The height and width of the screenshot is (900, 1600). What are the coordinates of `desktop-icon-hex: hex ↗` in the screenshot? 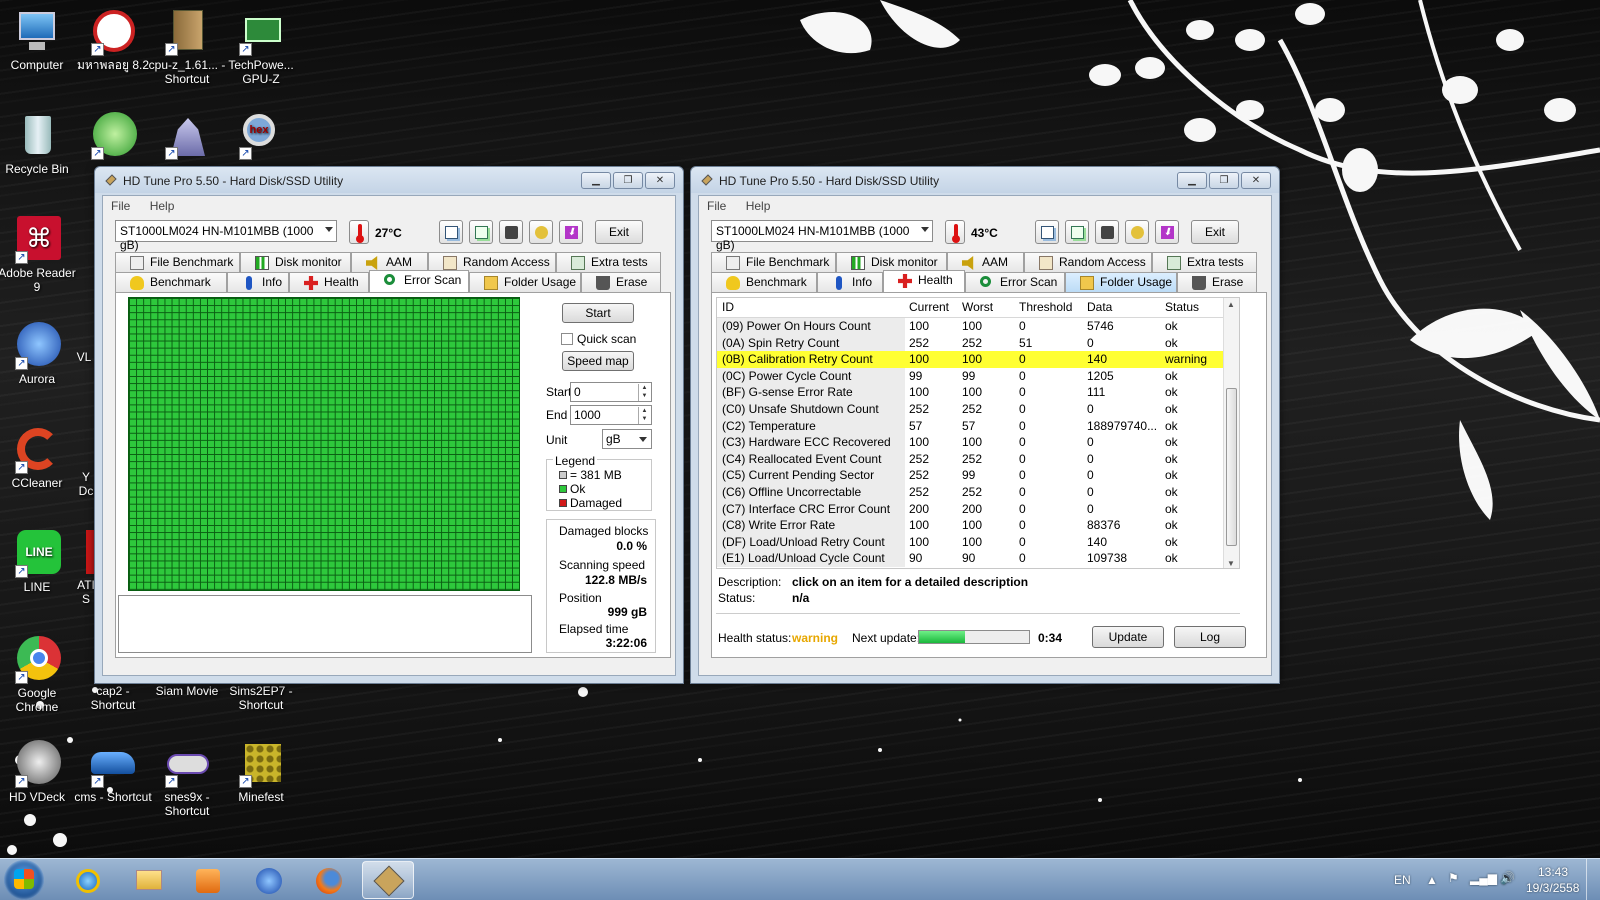 It's located at (261, 137).